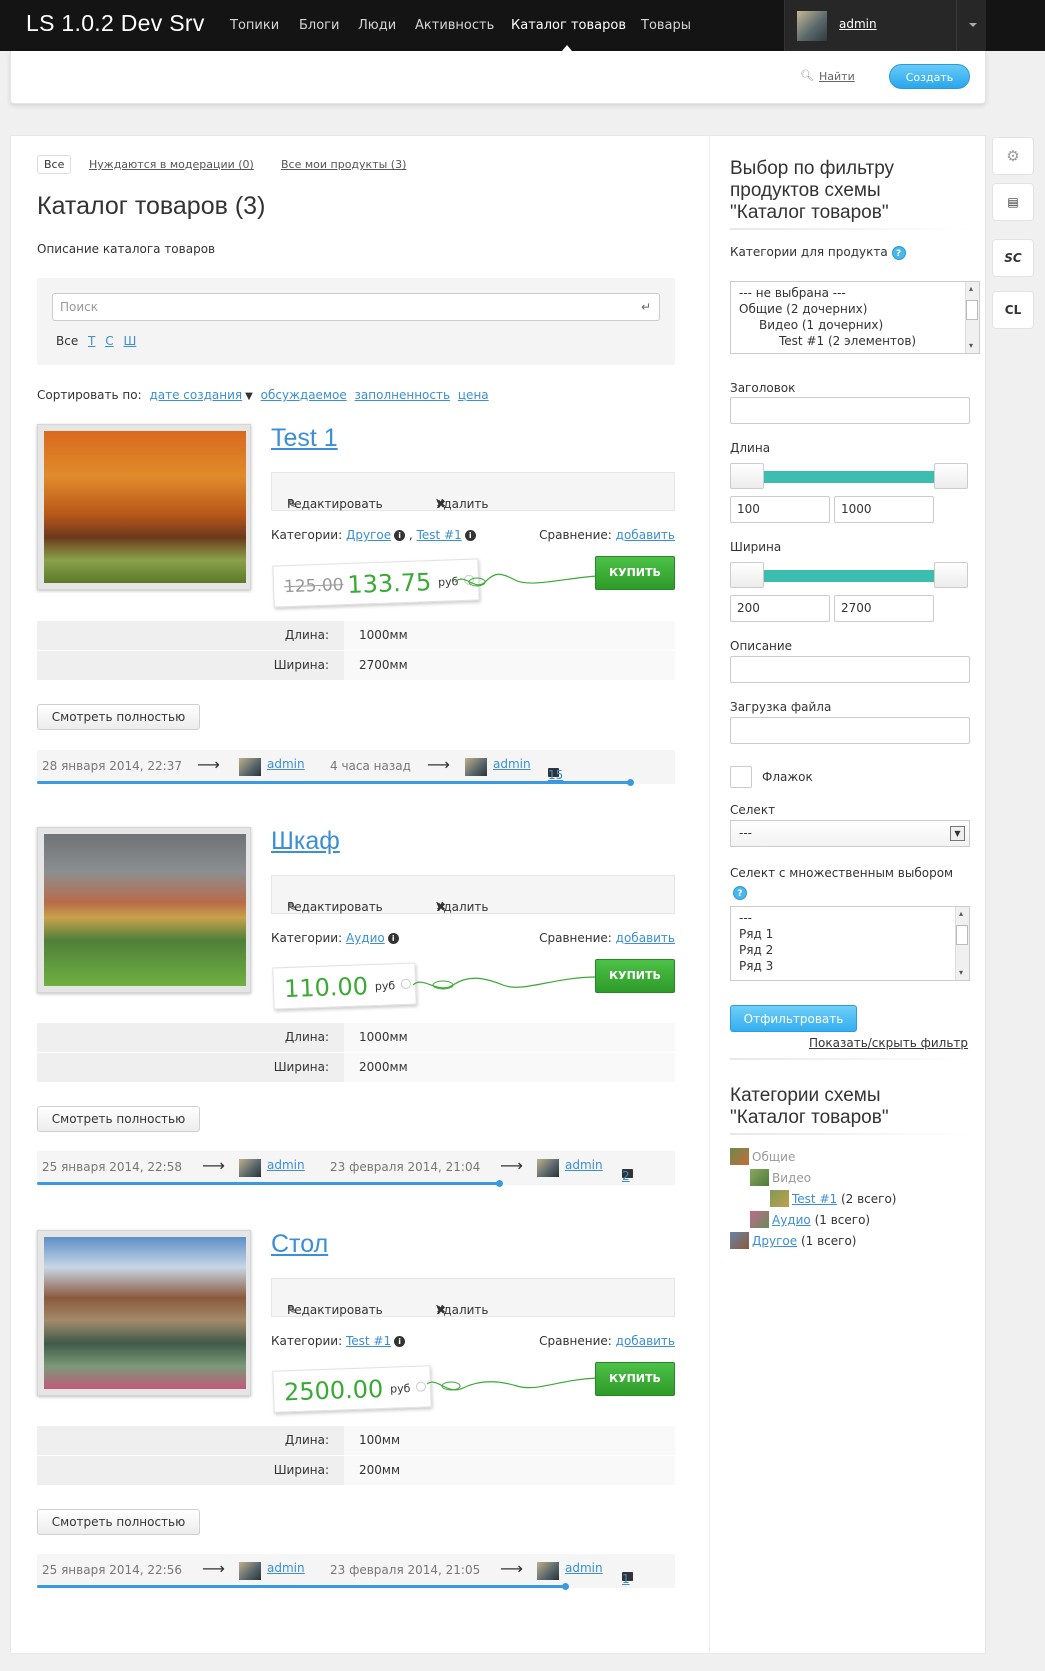 Image resolution: width=1045 pixels, height=1671 pixels. I want to click on tree-item-test1: Test #1 (2 всего), so click(833, 1198).